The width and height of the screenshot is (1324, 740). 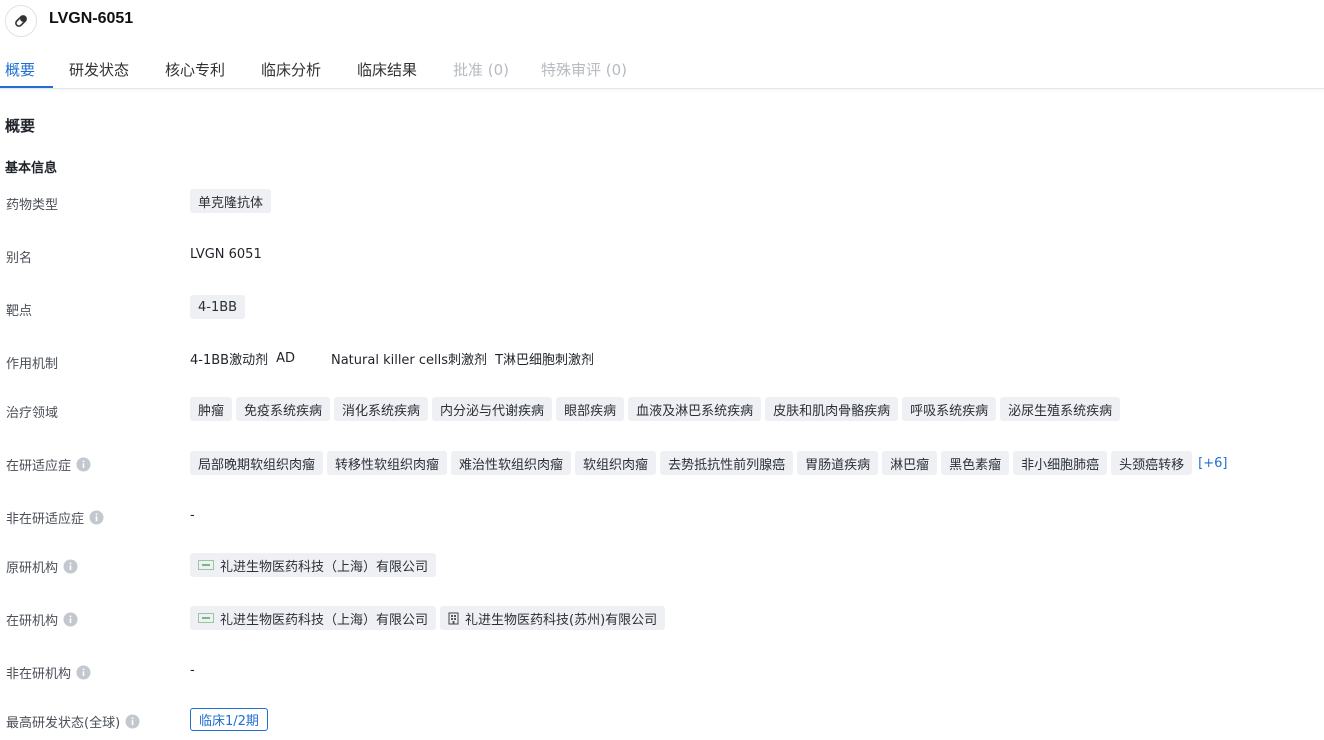 I want to click on active-orgs-value: 礼进生物医药科技（上海）有限公司 礼进生物医药科技(苏州)有限公司, so click(x=429, y=618).